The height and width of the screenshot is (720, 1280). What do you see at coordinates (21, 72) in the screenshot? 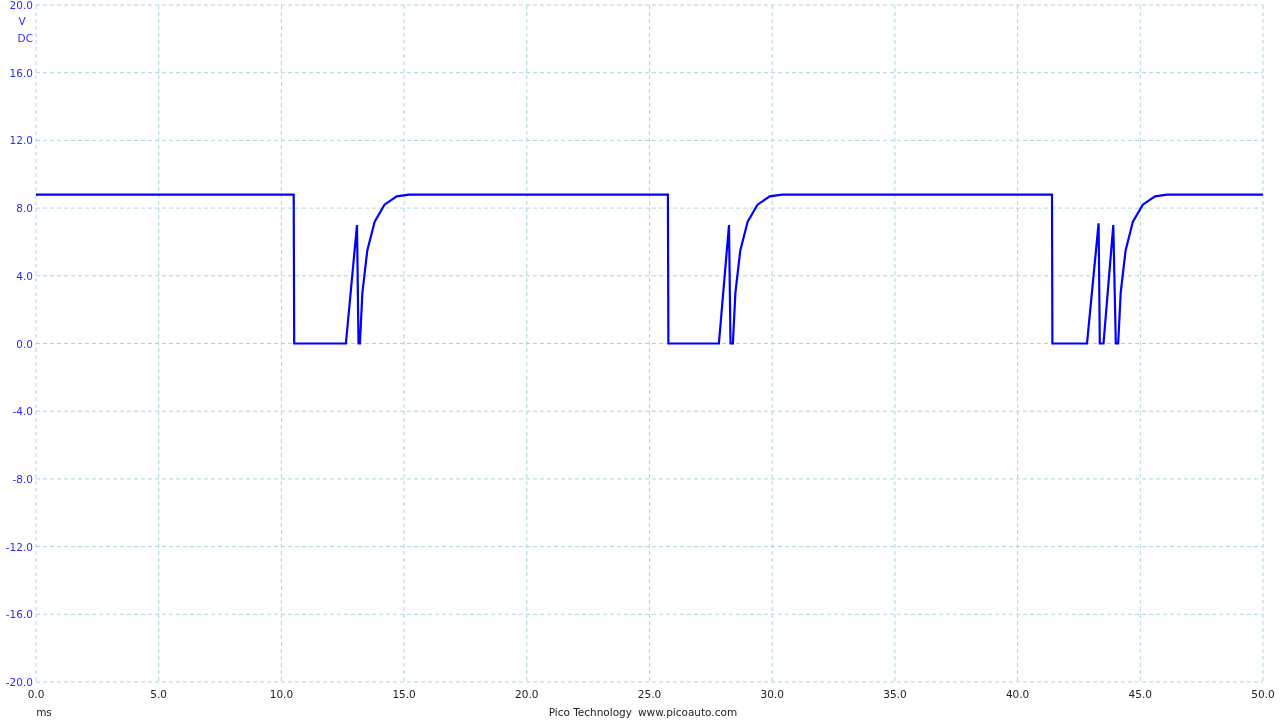
I see `y-tick-label: 16.0` at bounding box center [21, 72].